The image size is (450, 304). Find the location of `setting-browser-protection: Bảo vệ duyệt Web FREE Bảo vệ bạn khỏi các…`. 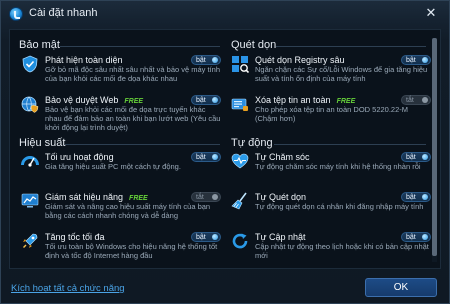

setting-browser-protection: Bảo vệ duyệt Web FREE Bảo vệ bạn khỏi các… is located at coordinates (121, 115).